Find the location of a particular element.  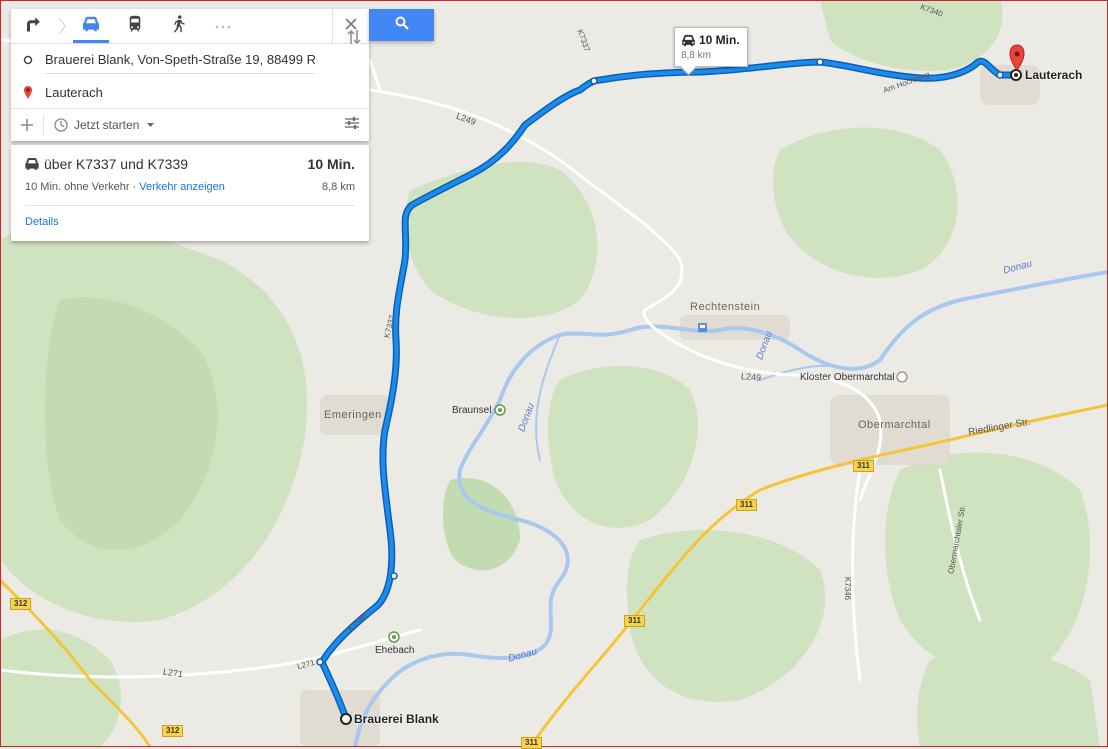

swap-waypoints-button is located at coordinates (354, 39).